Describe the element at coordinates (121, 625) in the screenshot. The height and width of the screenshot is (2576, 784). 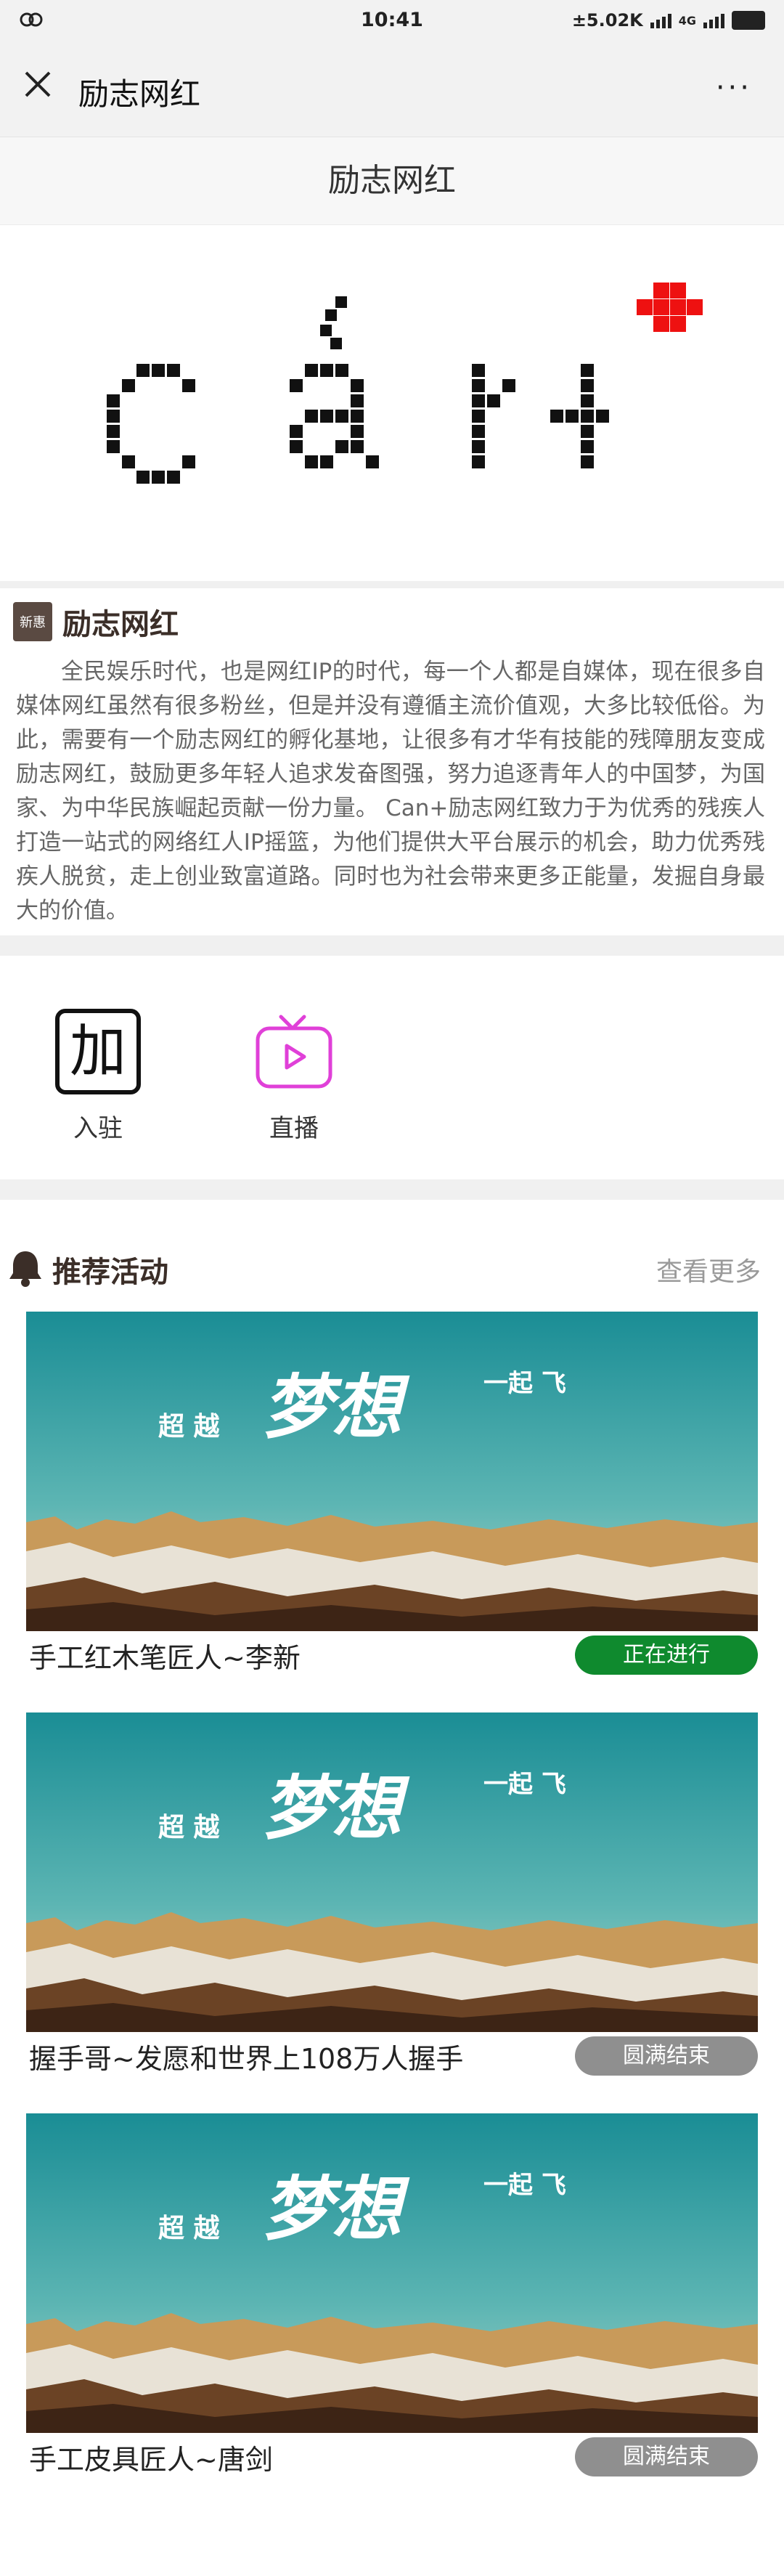
I see `intro-title: 励志网红` at that location.